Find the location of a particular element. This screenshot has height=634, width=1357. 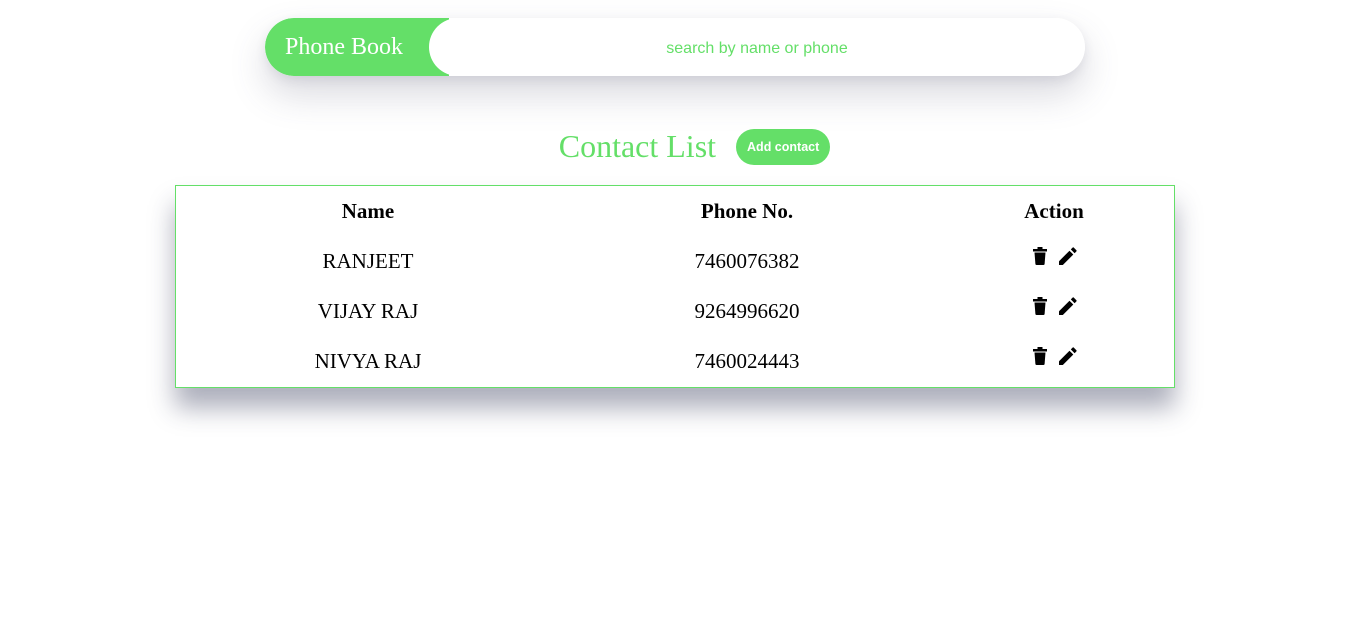

search-input is located at coordinates (757, 47).